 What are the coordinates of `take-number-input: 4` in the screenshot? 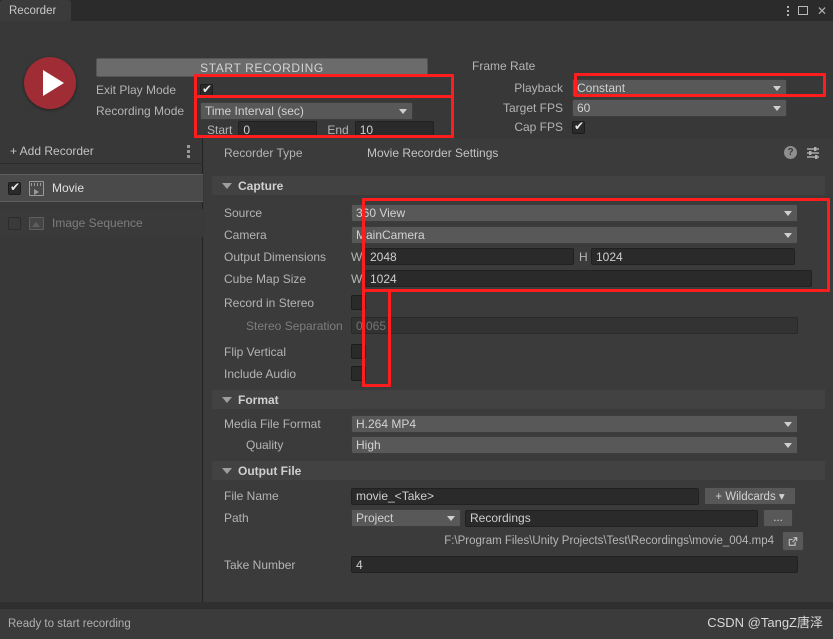 It's located at (574, 564).